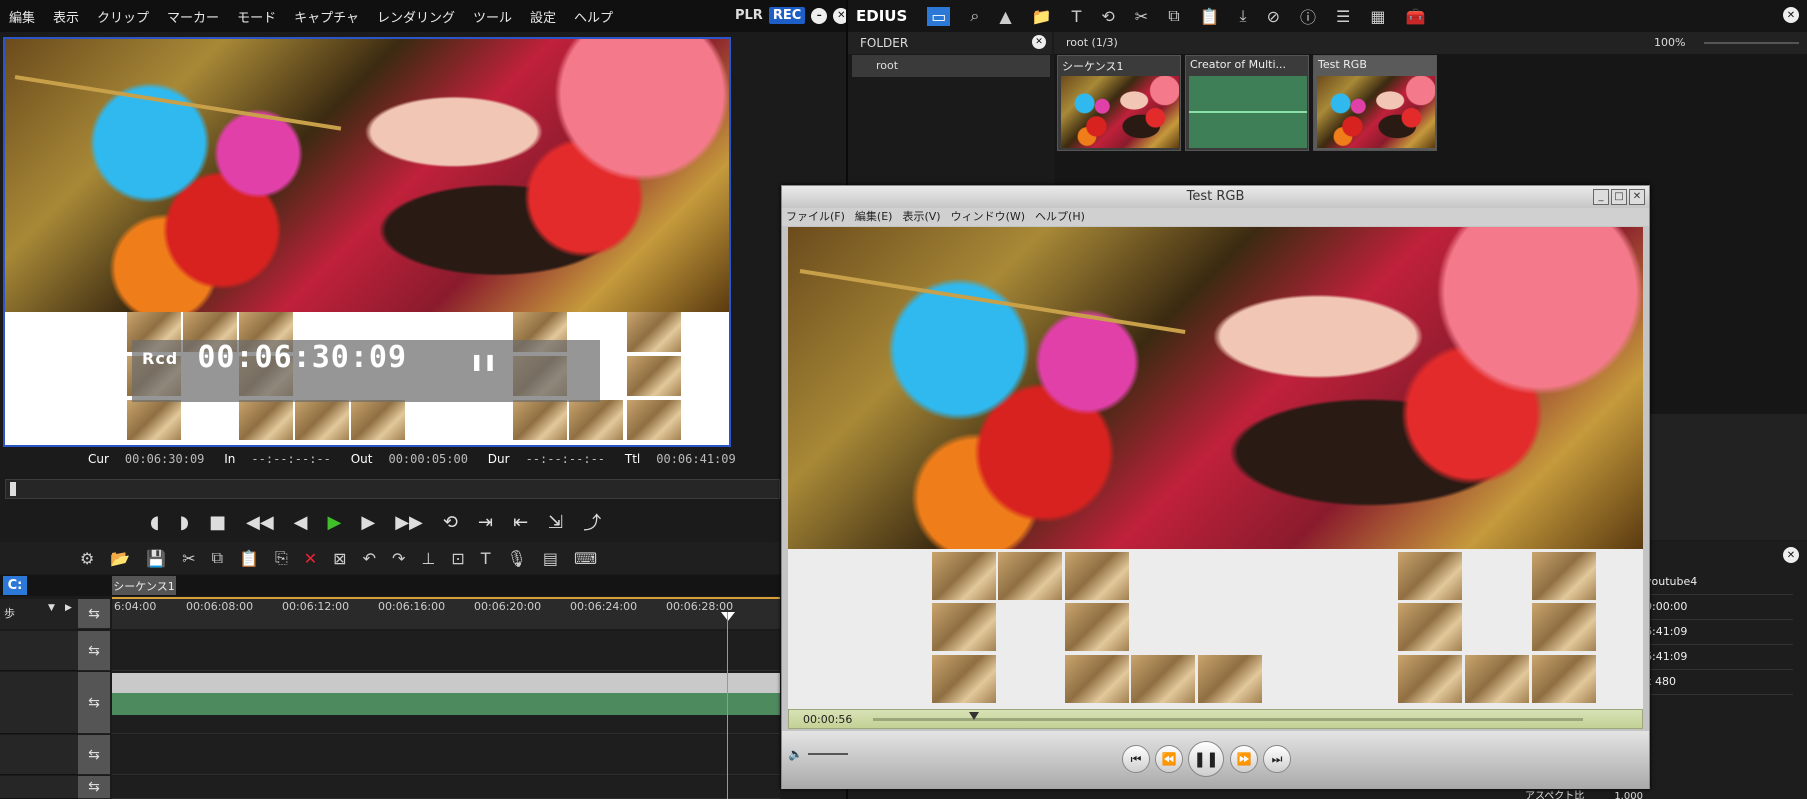 The image size is (1807, 799). I want to click on list-view-icon: ☰, so click(1343, 16).